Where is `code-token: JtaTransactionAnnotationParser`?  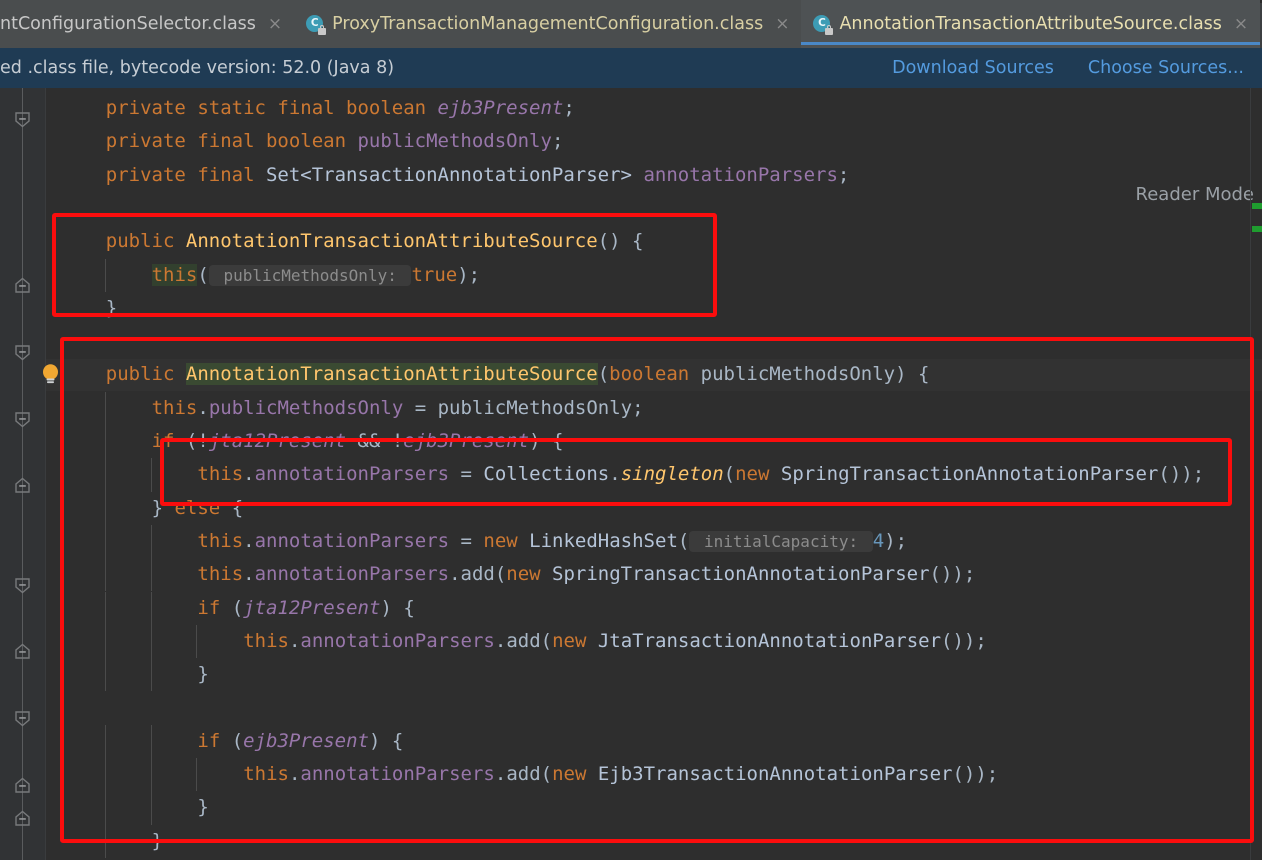
code-token: JtaTransactionAnnotationParser is located at coordinates (769, 640).